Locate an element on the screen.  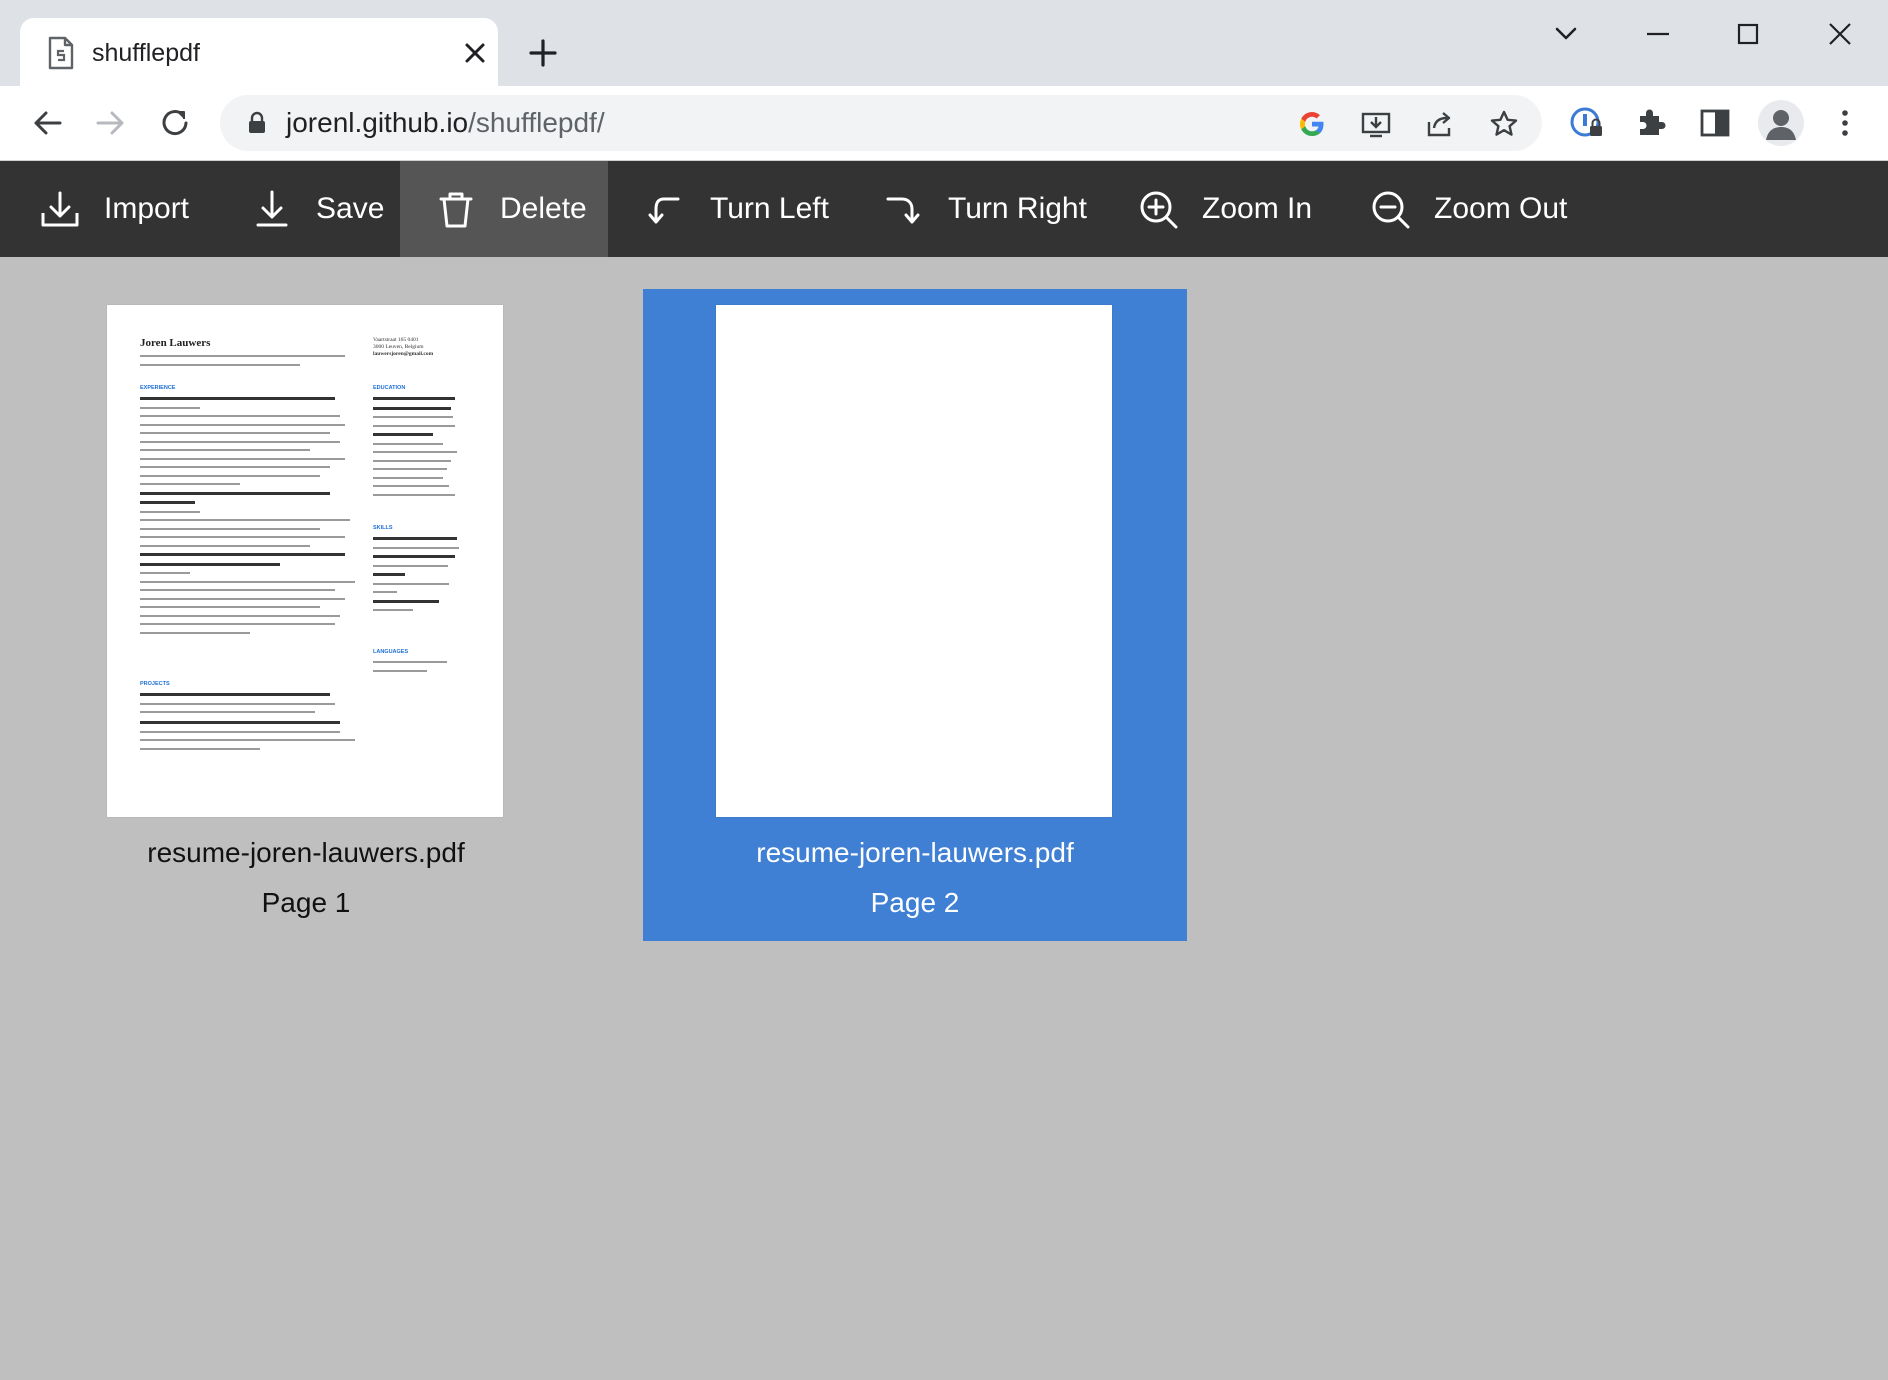
resume-name: Joren Lauwers is located at coordinates (175, 343).